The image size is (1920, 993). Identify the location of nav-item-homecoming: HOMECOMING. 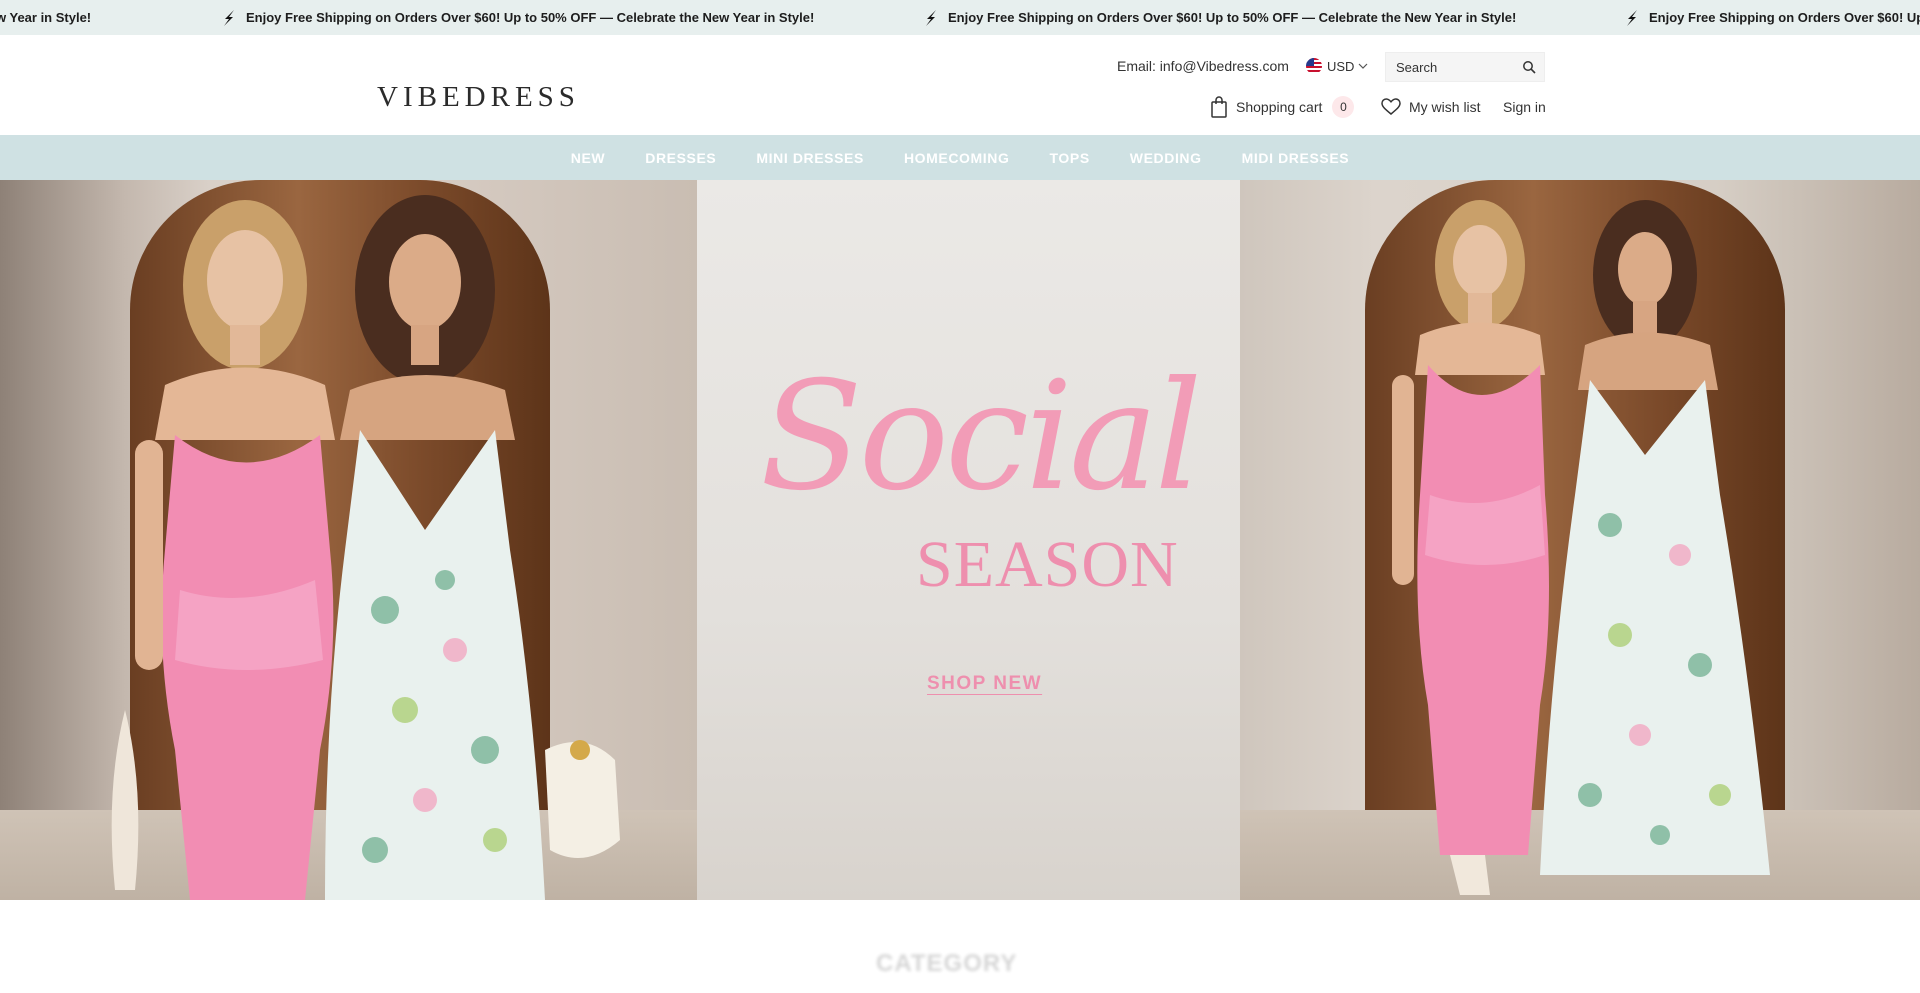
(957, 158).